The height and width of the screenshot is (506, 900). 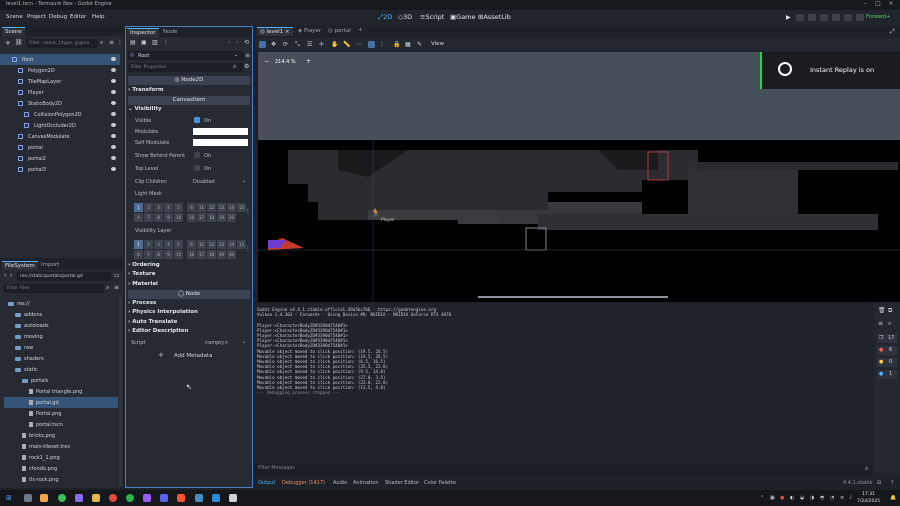 I want to click on wifi-icon: ≋, so click(x=842, y=498).